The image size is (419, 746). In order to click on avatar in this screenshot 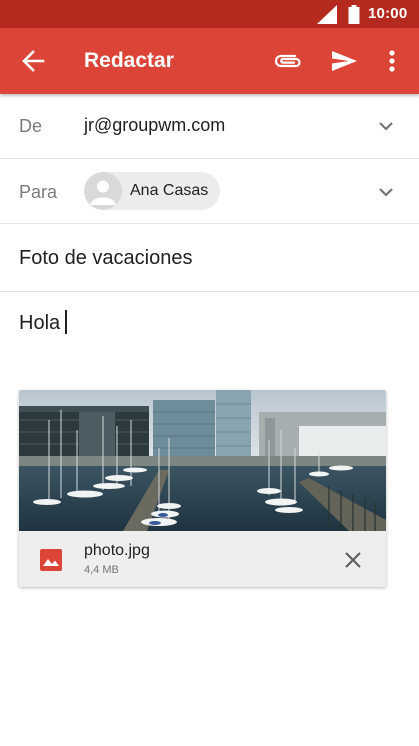, I will do `click(103, 191)`.